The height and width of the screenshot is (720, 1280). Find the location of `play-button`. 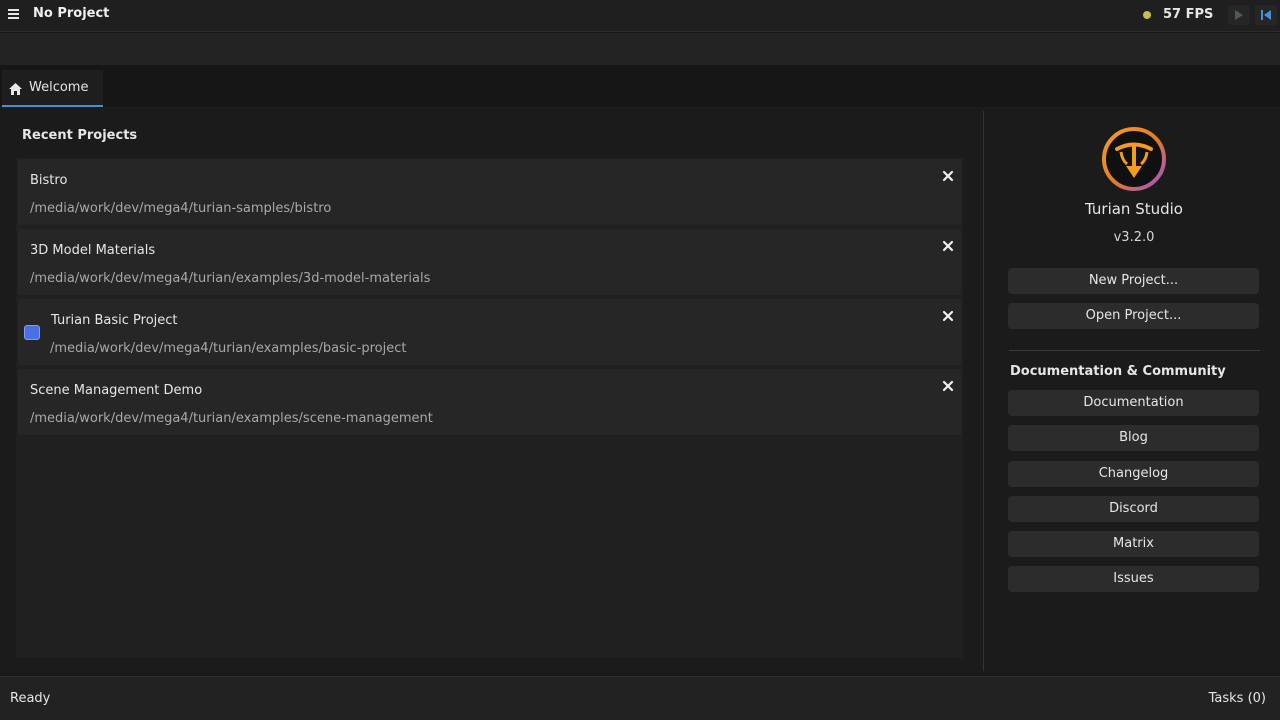

play-button is located at coordinates (1239, 15).